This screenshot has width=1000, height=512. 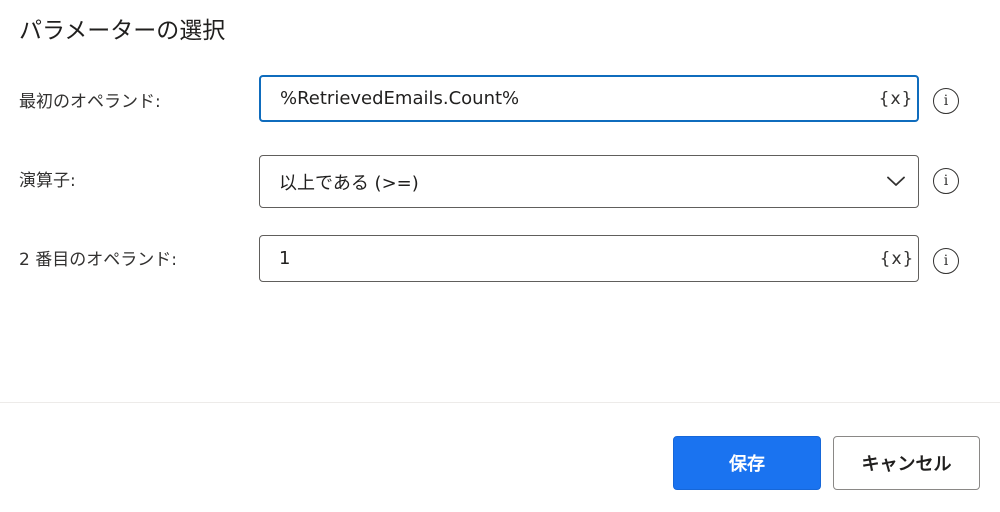 I want to click on chevron-down-icon, so click(x=896, y=181).